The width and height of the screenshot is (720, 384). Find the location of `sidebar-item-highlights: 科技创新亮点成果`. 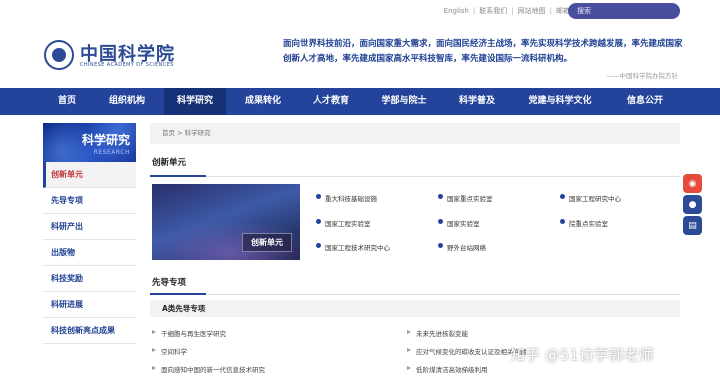

sidebar-item-highlights: 科技创新亮点成果 is located at coordinates (89, 331).